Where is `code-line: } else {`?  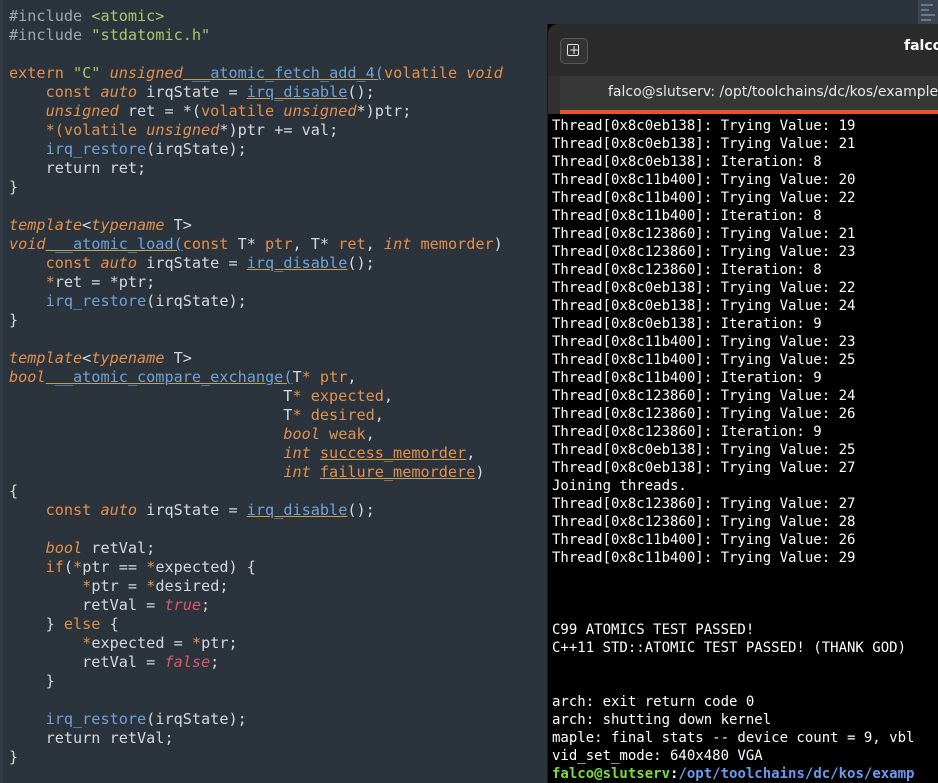
code-line: } else { is located at coordinates (64, 624).